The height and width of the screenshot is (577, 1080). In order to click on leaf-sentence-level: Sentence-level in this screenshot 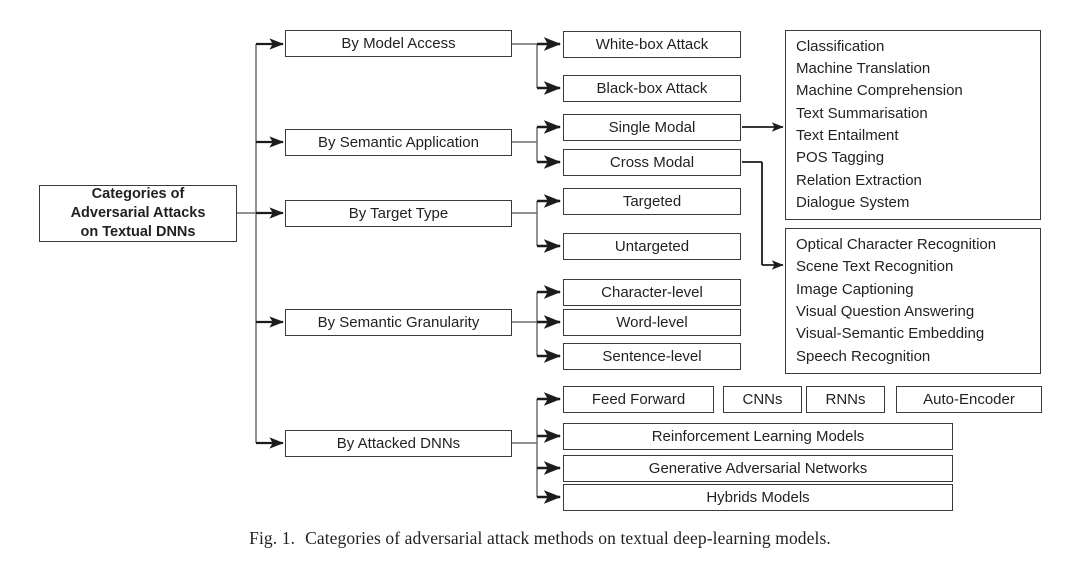, I will do `click(652, 356)`.